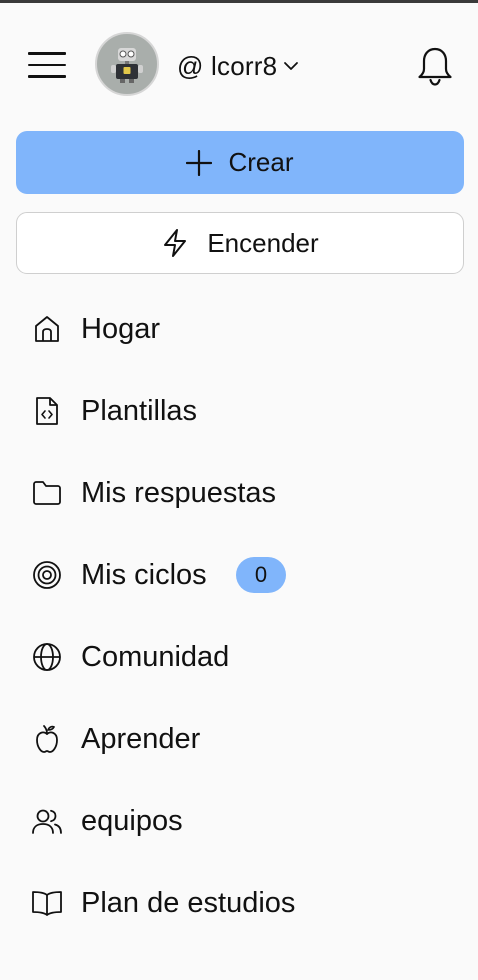 The image size is (478, 980). I want to click on sidebar-item-mis-ciclos: Mis ciclos 0, so click(239, 575).